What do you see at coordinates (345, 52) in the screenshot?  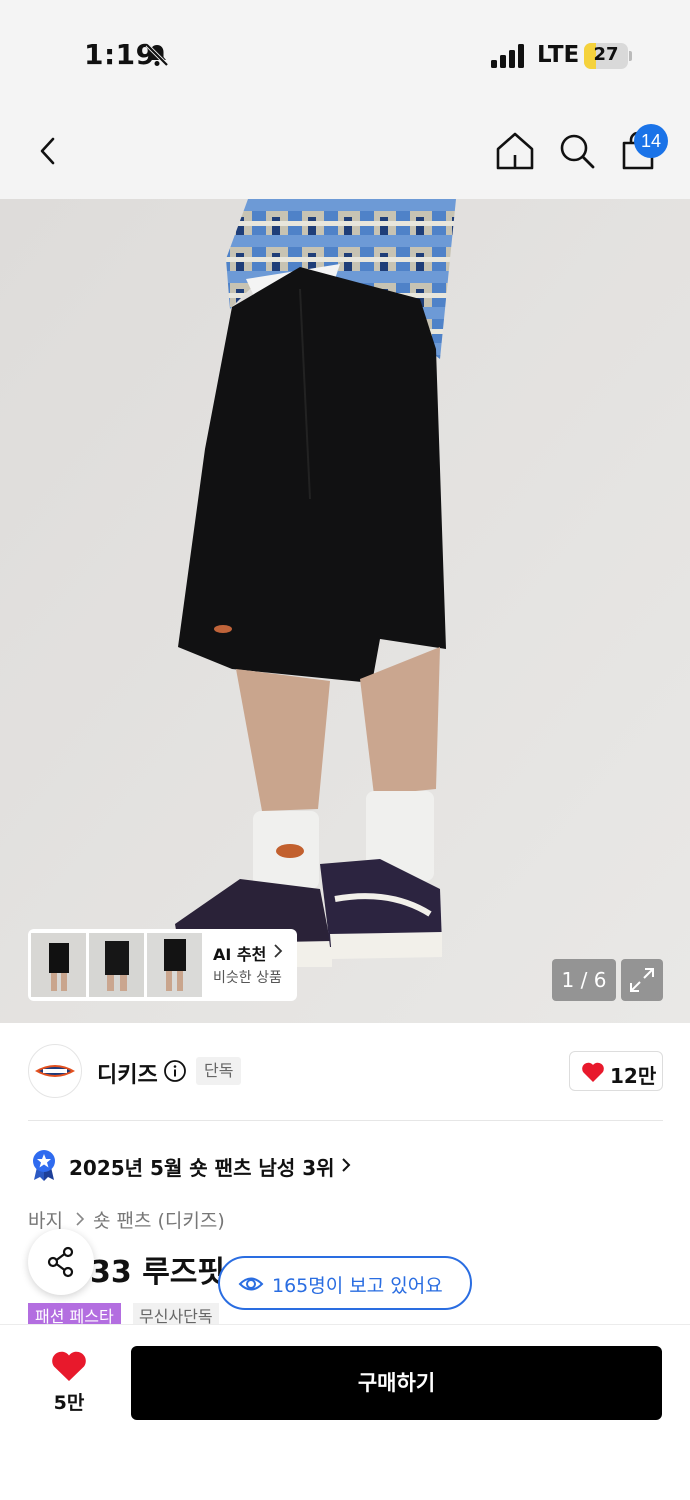 I see `status-bar: 1:19 LTE 27` at bounding box center [345, 52].